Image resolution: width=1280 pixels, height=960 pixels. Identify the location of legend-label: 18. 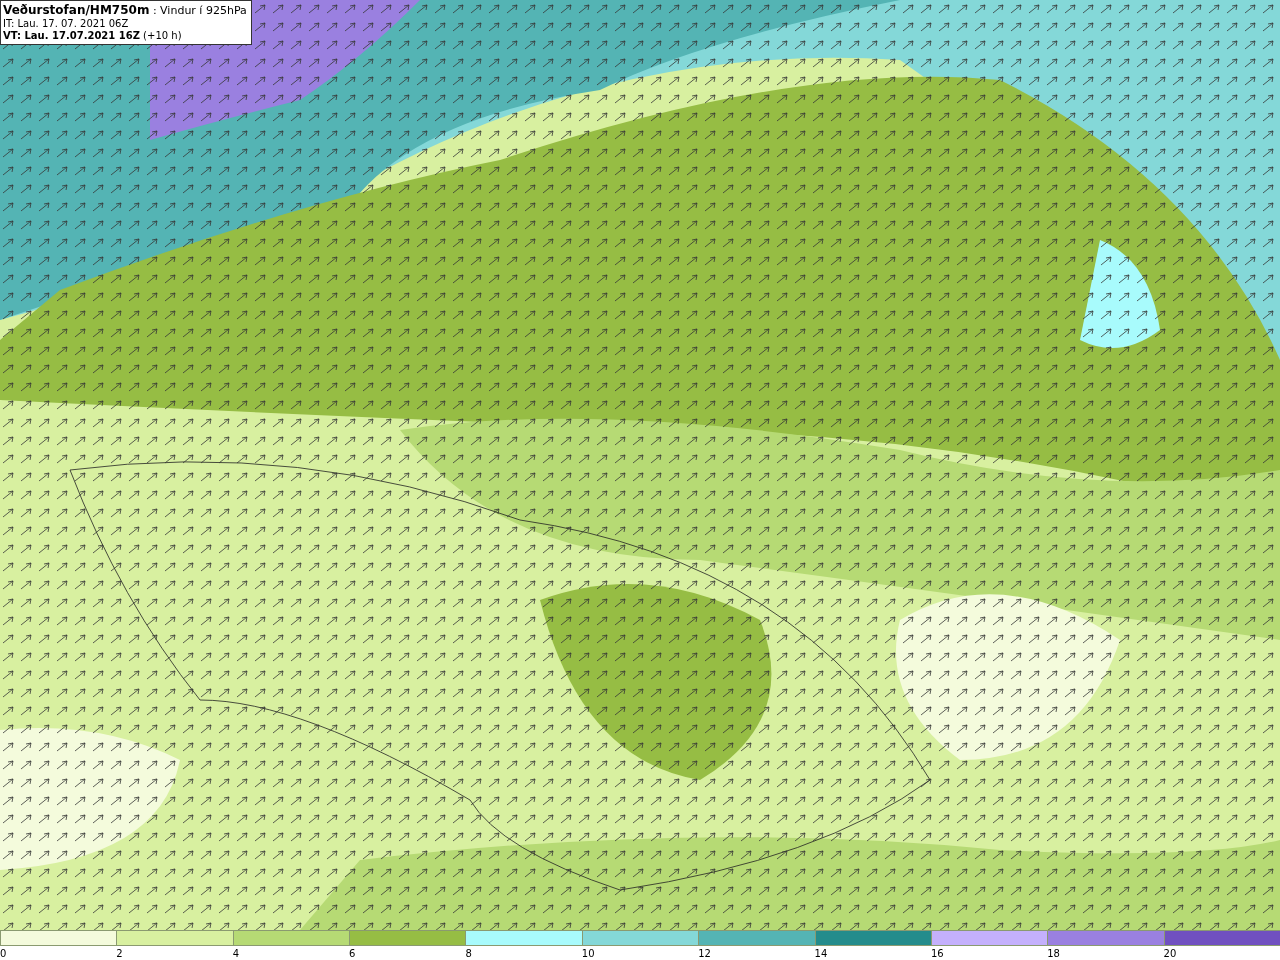
(1053, 953).